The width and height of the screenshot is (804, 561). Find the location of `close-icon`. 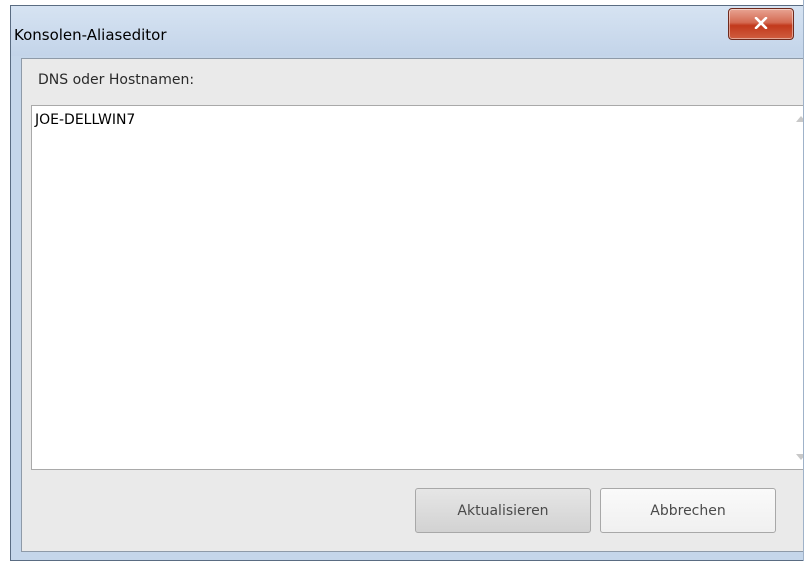

close-icon is located at coordinates (761, 23).